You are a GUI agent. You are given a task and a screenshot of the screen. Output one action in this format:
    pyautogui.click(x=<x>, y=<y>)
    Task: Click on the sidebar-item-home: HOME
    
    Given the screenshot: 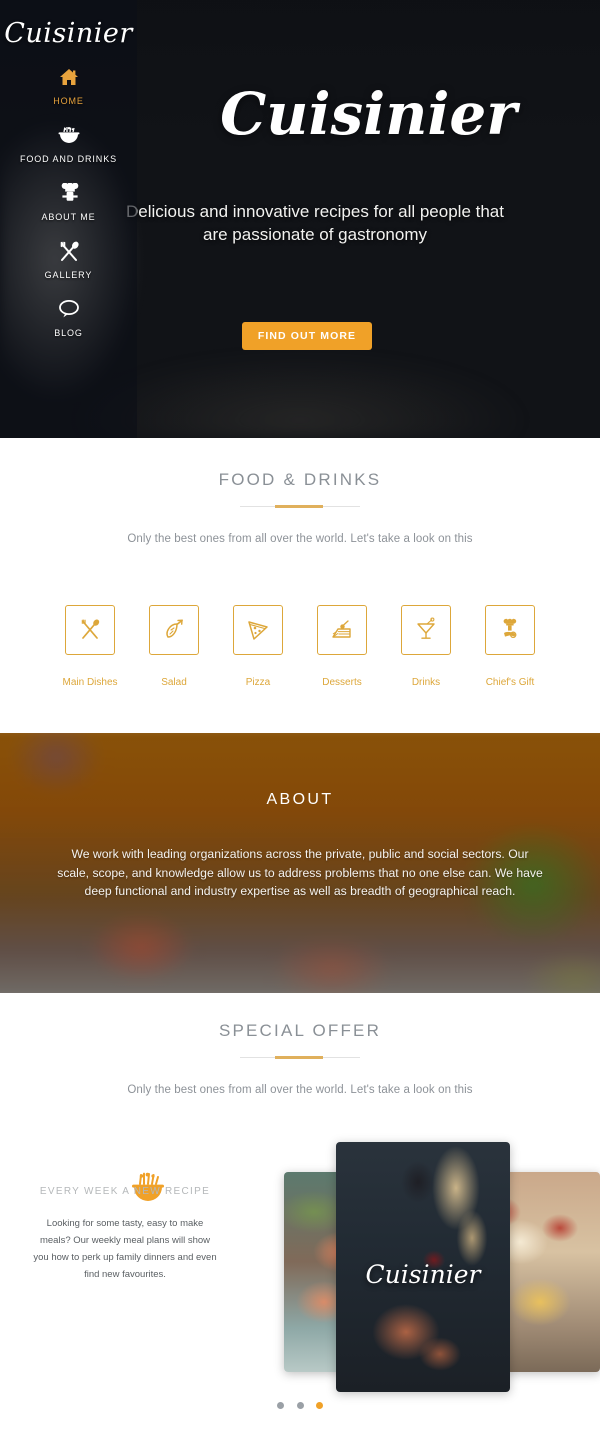 What is the action you would take?
    pyautogui.click(x=68, y=87)
    